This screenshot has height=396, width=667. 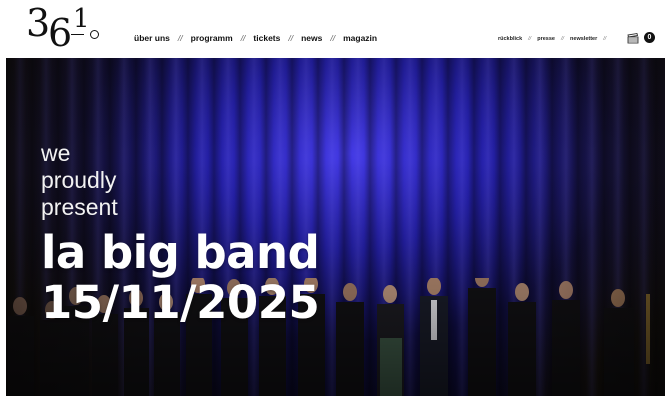 What do you see at coordinates (212, 38) in the screenshot?
I see `nav-programm: programm` at bounding box center [212, 38].